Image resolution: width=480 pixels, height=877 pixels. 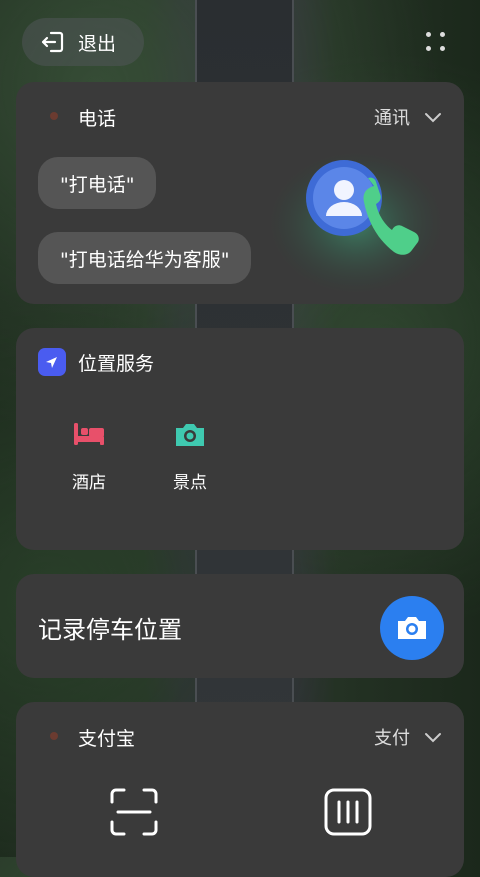 What do you see at coordinates (54, 736) in the screenshot?
I see `alipay-app-icon` at bounding box center [54, 736].